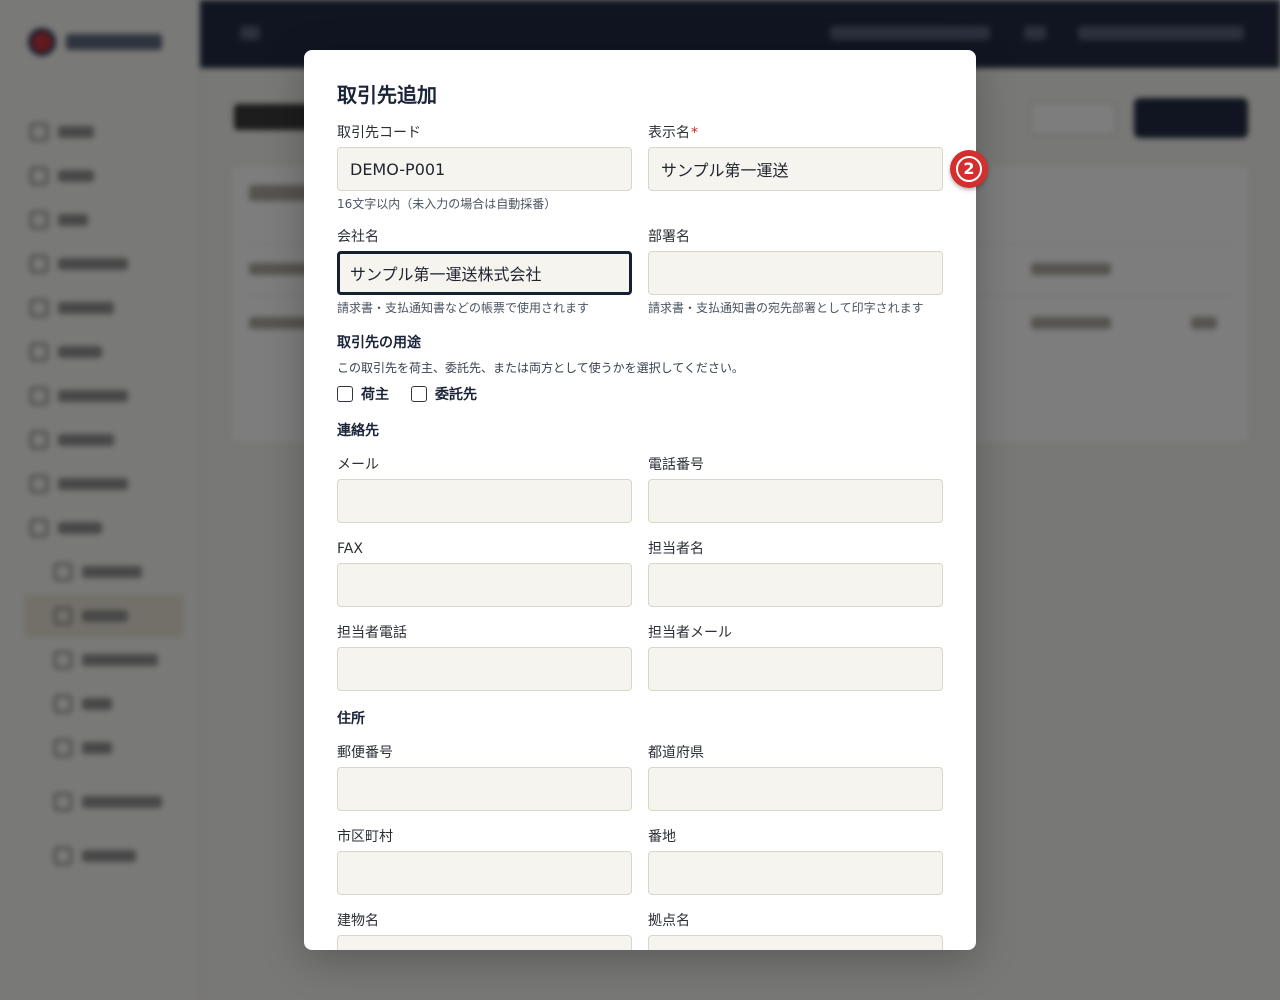 This screenshot has width=1280, height=1000. I want to click on department-input, so click(795, 273).